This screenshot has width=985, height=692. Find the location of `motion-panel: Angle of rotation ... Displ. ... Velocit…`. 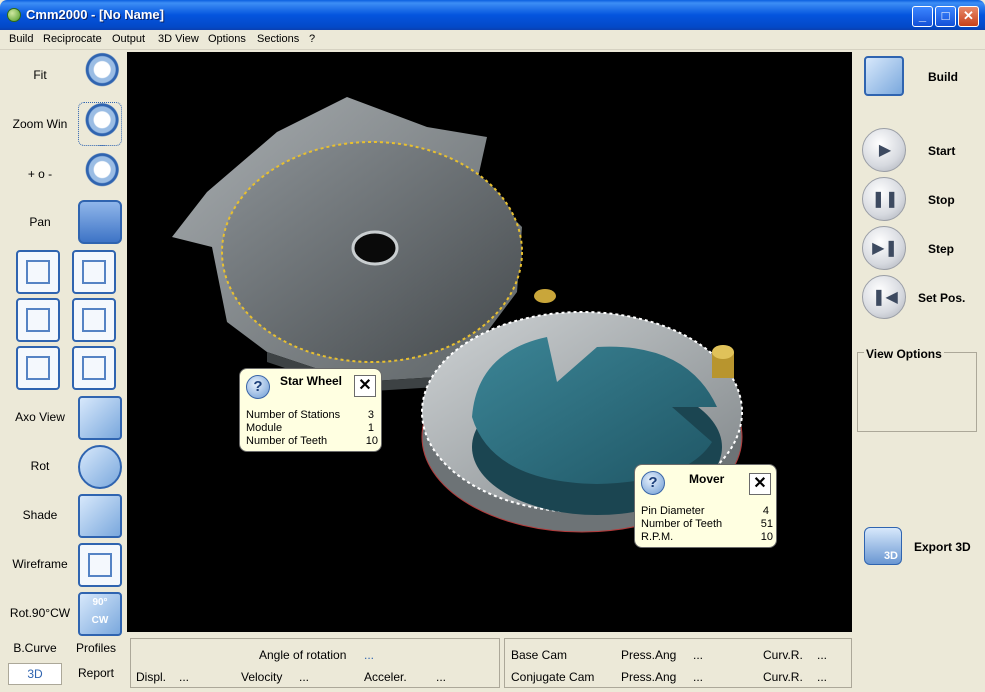

motion-panel: Angle of rotation ... Displ. ... Velocit… is located at coordinates (315, 663).